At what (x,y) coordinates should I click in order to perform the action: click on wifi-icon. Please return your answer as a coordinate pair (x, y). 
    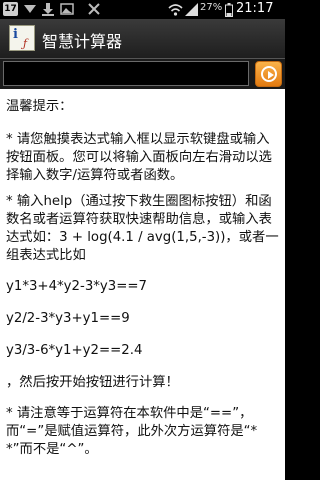
    Looking at the image, I should click on (175, 10).